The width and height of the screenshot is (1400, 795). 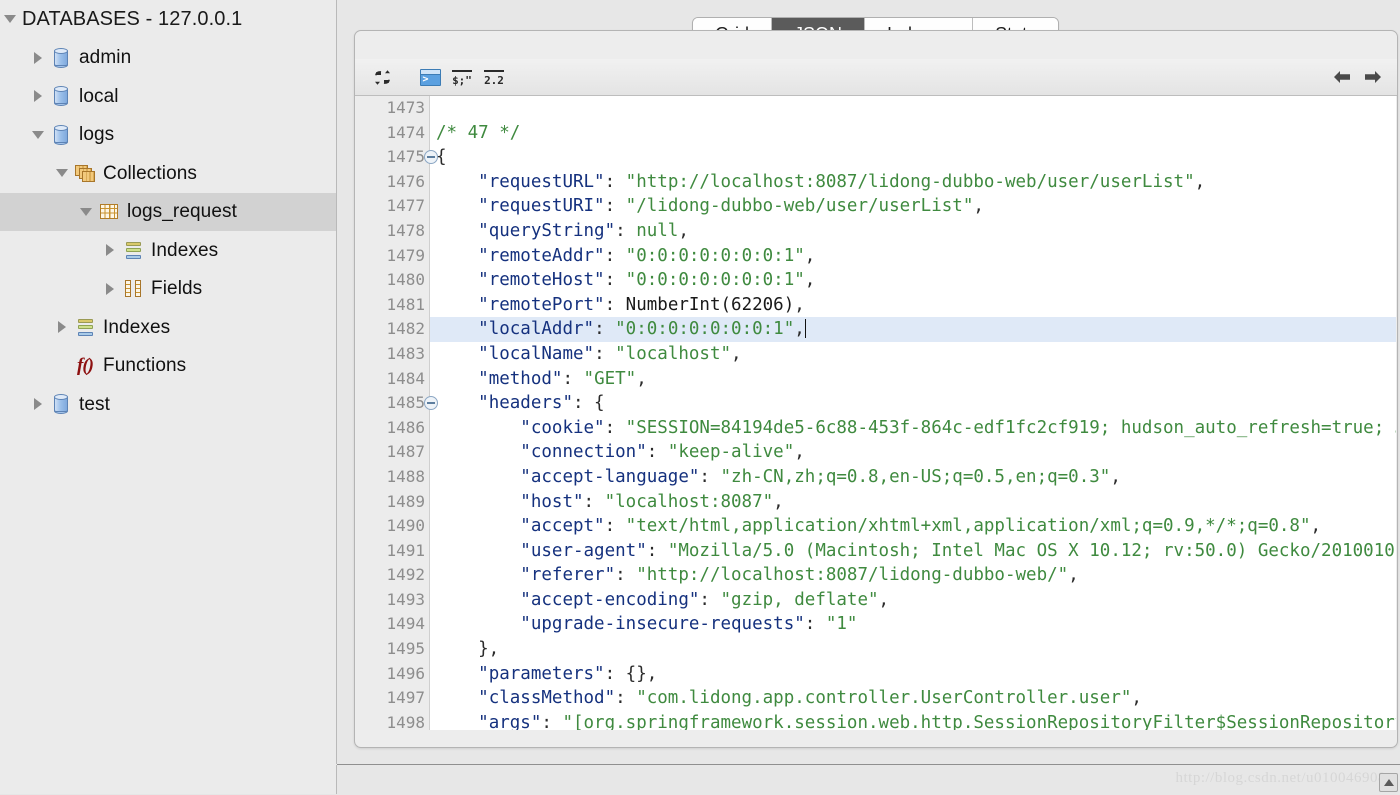 What do you see at coordinates (610, 378) in the screenshot?
I see `code-token: "GET"` at bounding box center [610, 378].